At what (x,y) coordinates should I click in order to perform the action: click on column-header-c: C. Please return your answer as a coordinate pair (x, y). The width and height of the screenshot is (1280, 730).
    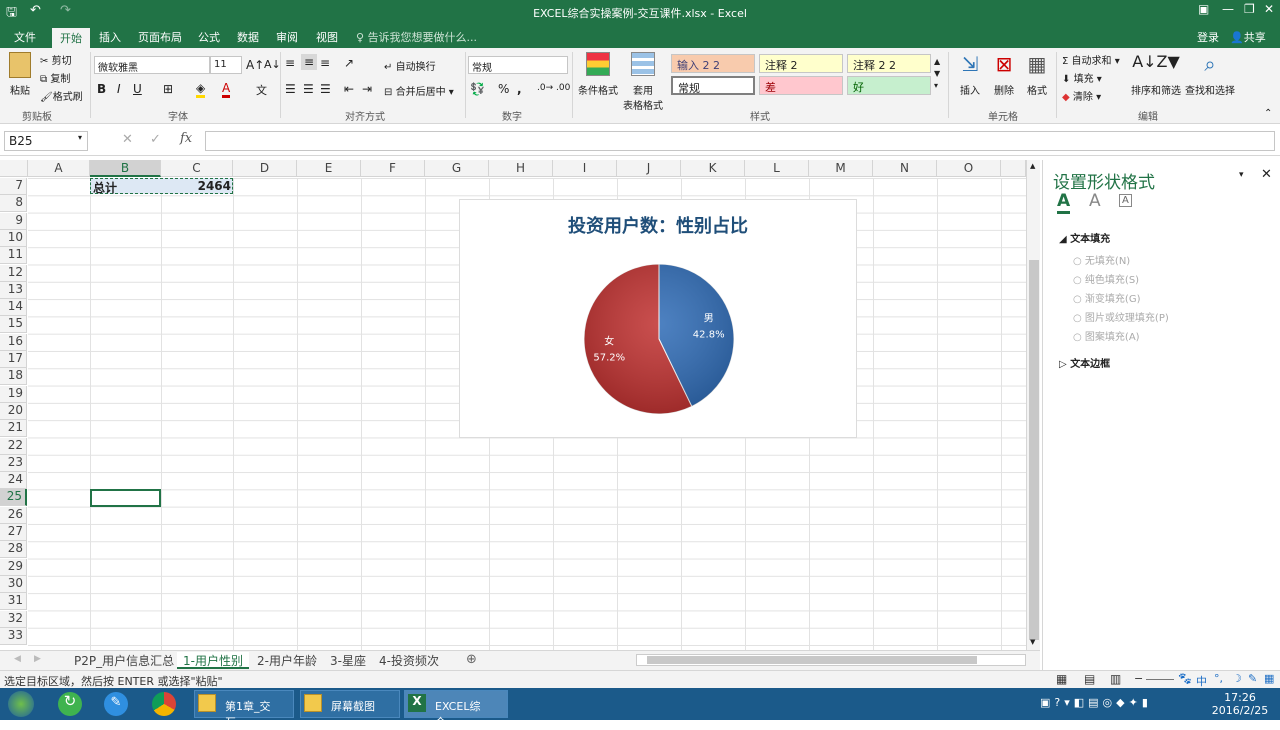
    Looking at the image, I should click on (197, 168).